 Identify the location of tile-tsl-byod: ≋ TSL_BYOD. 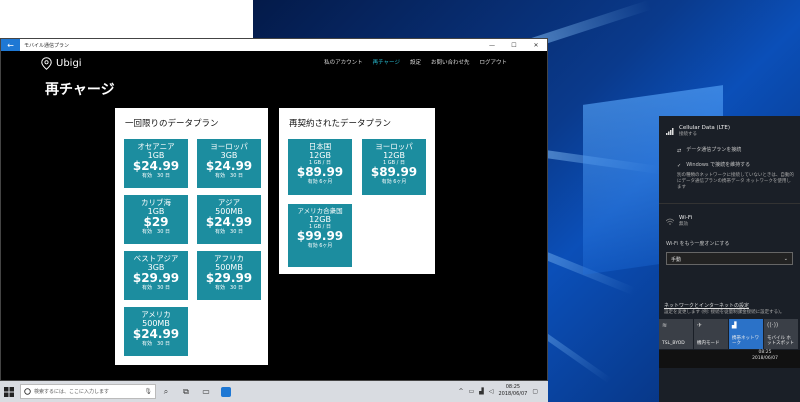
(676, 334).